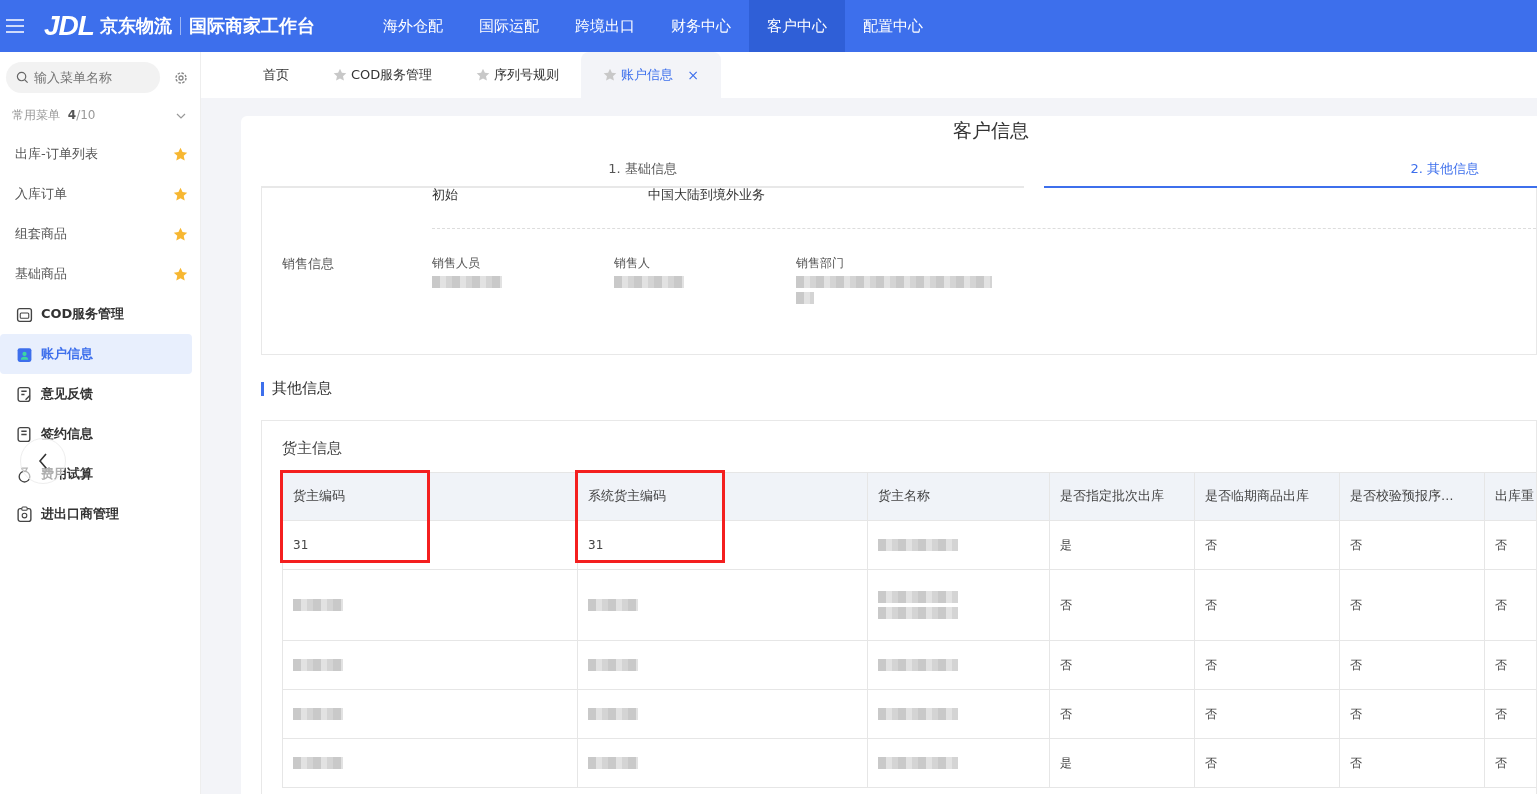 The width and height of the screenshot is (1537, 794). I want to click on field-label: 销售人员, so click(456, 263).